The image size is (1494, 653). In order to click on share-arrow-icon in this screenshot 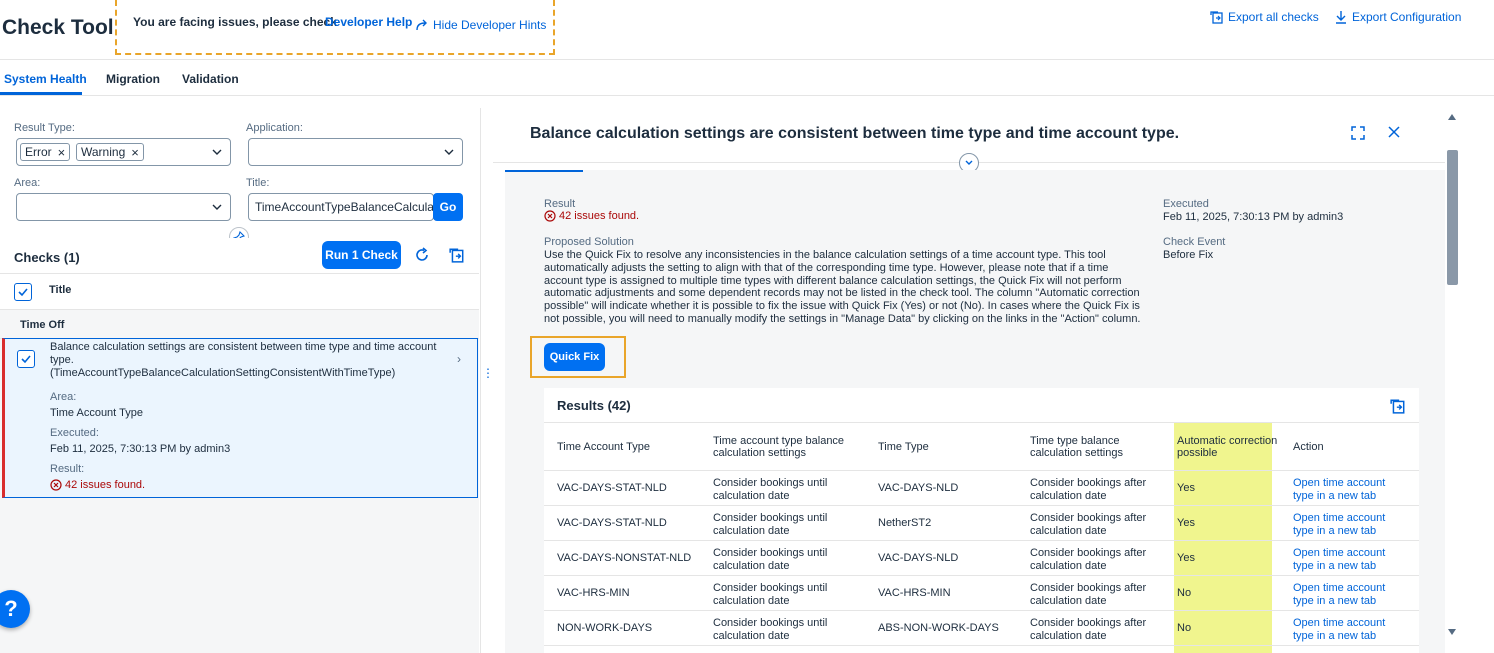, I will do `click(421, 25)`.